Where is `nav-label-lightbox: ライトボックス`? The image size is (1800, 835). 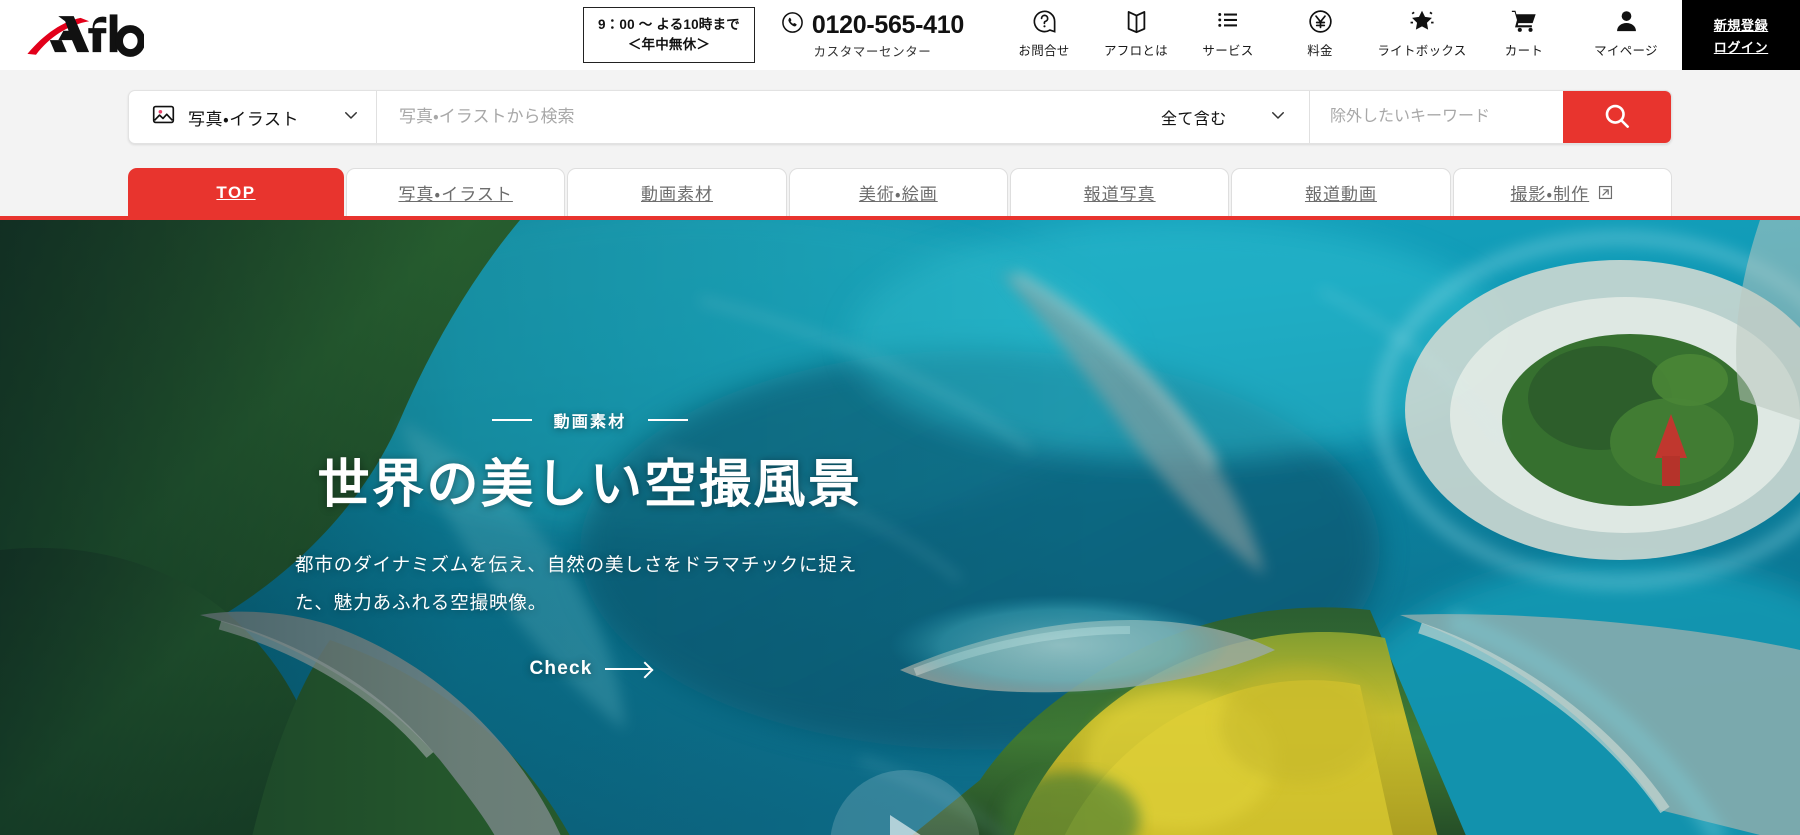
nav-label-lightbox: ライトボックス is located at coordinates (1422, 51).